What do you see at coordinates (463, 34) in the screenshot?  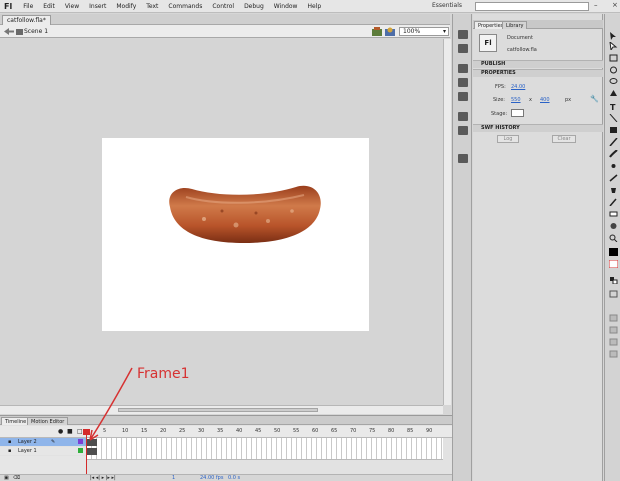 I see `color-panel-icon` at bounding box center [463, 34].